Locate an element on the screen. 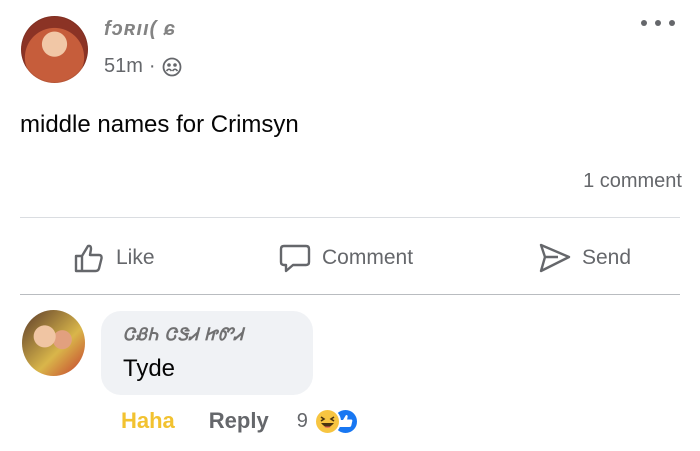 The width and height of the screenshot is (700, 451). friends-audience-icon is located at coordinates (172, 67).